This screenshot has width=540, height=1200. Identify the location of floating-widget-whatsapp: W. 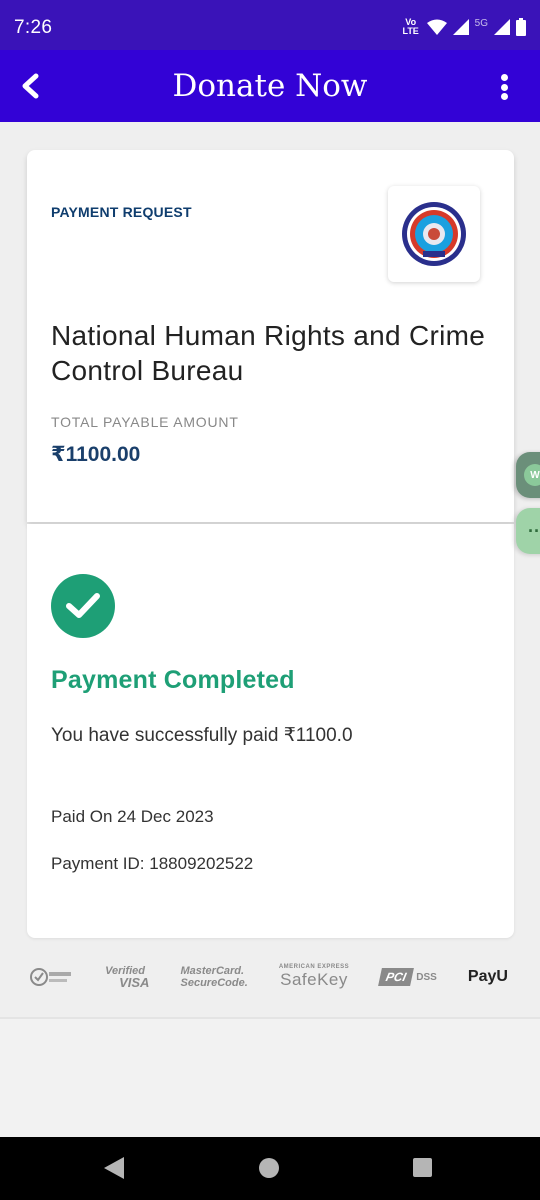
(528, 475).